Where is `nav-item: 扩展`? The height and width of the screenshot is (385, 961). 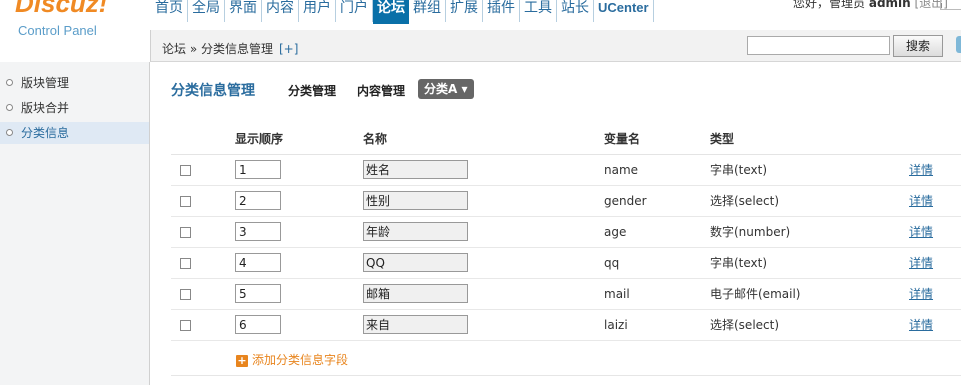 nav-item: 扩展 is located at coordinates (464, 11).